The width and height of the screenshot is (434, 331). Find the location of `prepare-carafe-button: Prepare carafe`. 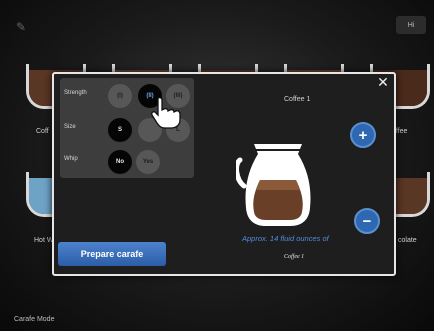

prepare-carafe-button: Prepare carafe is located at coordinates (112, 254).